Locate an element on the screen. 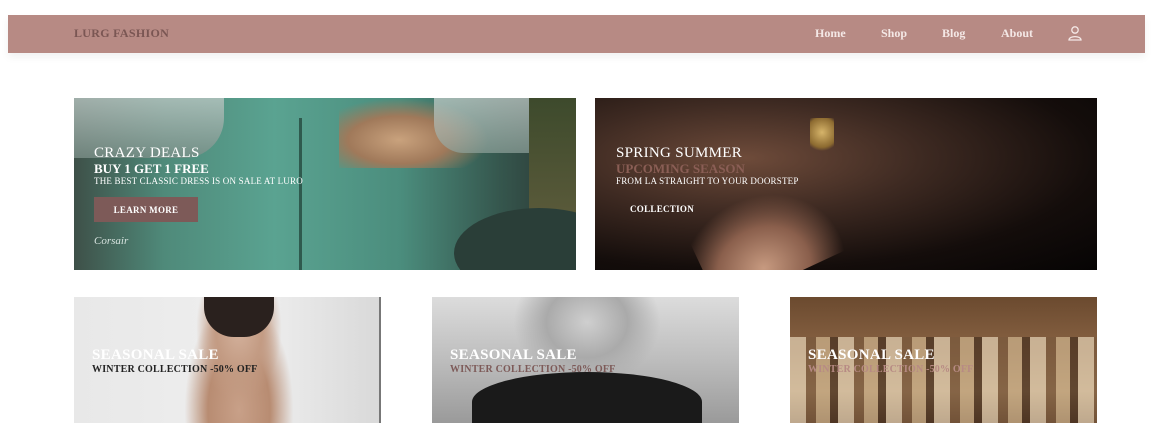 The image size is (1154, 423). nav-link-blog: Blog is located at coordinates (953, 33).